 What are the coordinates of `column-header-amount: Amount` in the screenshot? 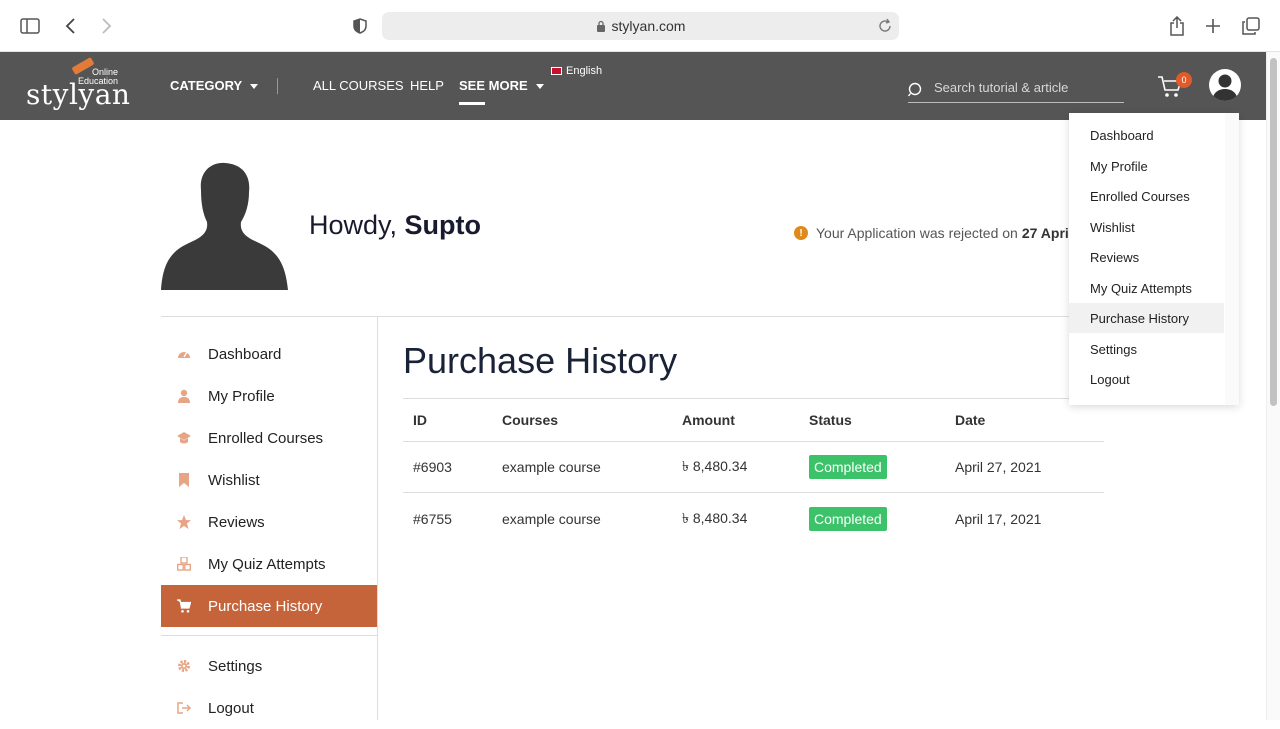 It's located at (708, 420).